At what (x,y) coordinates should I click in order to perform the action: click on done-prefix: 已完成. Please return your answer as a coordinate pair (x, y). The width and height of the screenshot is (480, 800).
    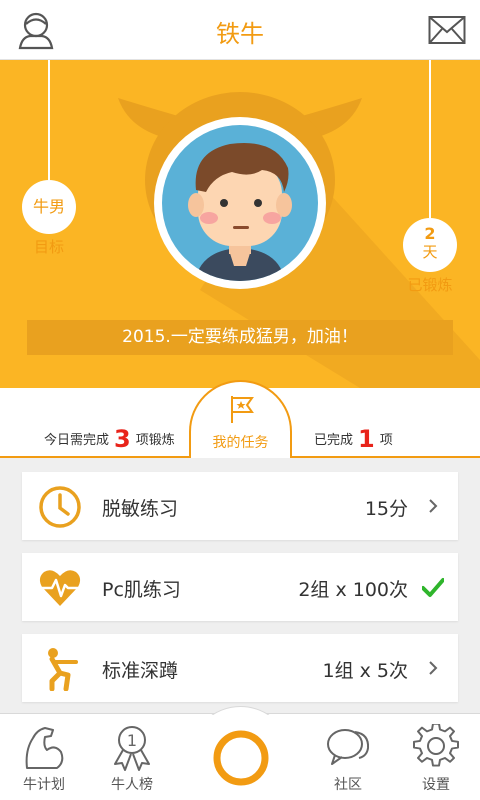
    Looking at the image, I should click on (334, 440).